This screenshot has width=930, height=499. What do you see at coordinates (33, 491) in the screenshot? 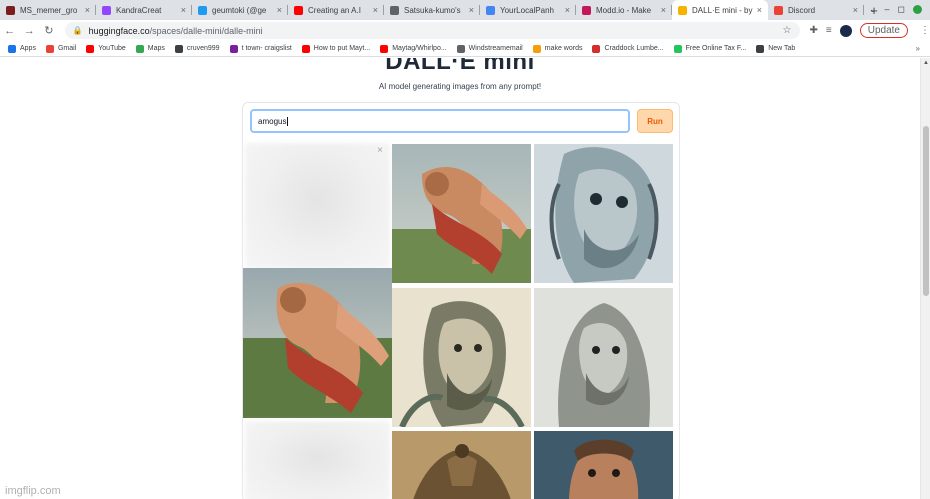
I see `watermark: imgflip.com` at bounding box center [33, 491].